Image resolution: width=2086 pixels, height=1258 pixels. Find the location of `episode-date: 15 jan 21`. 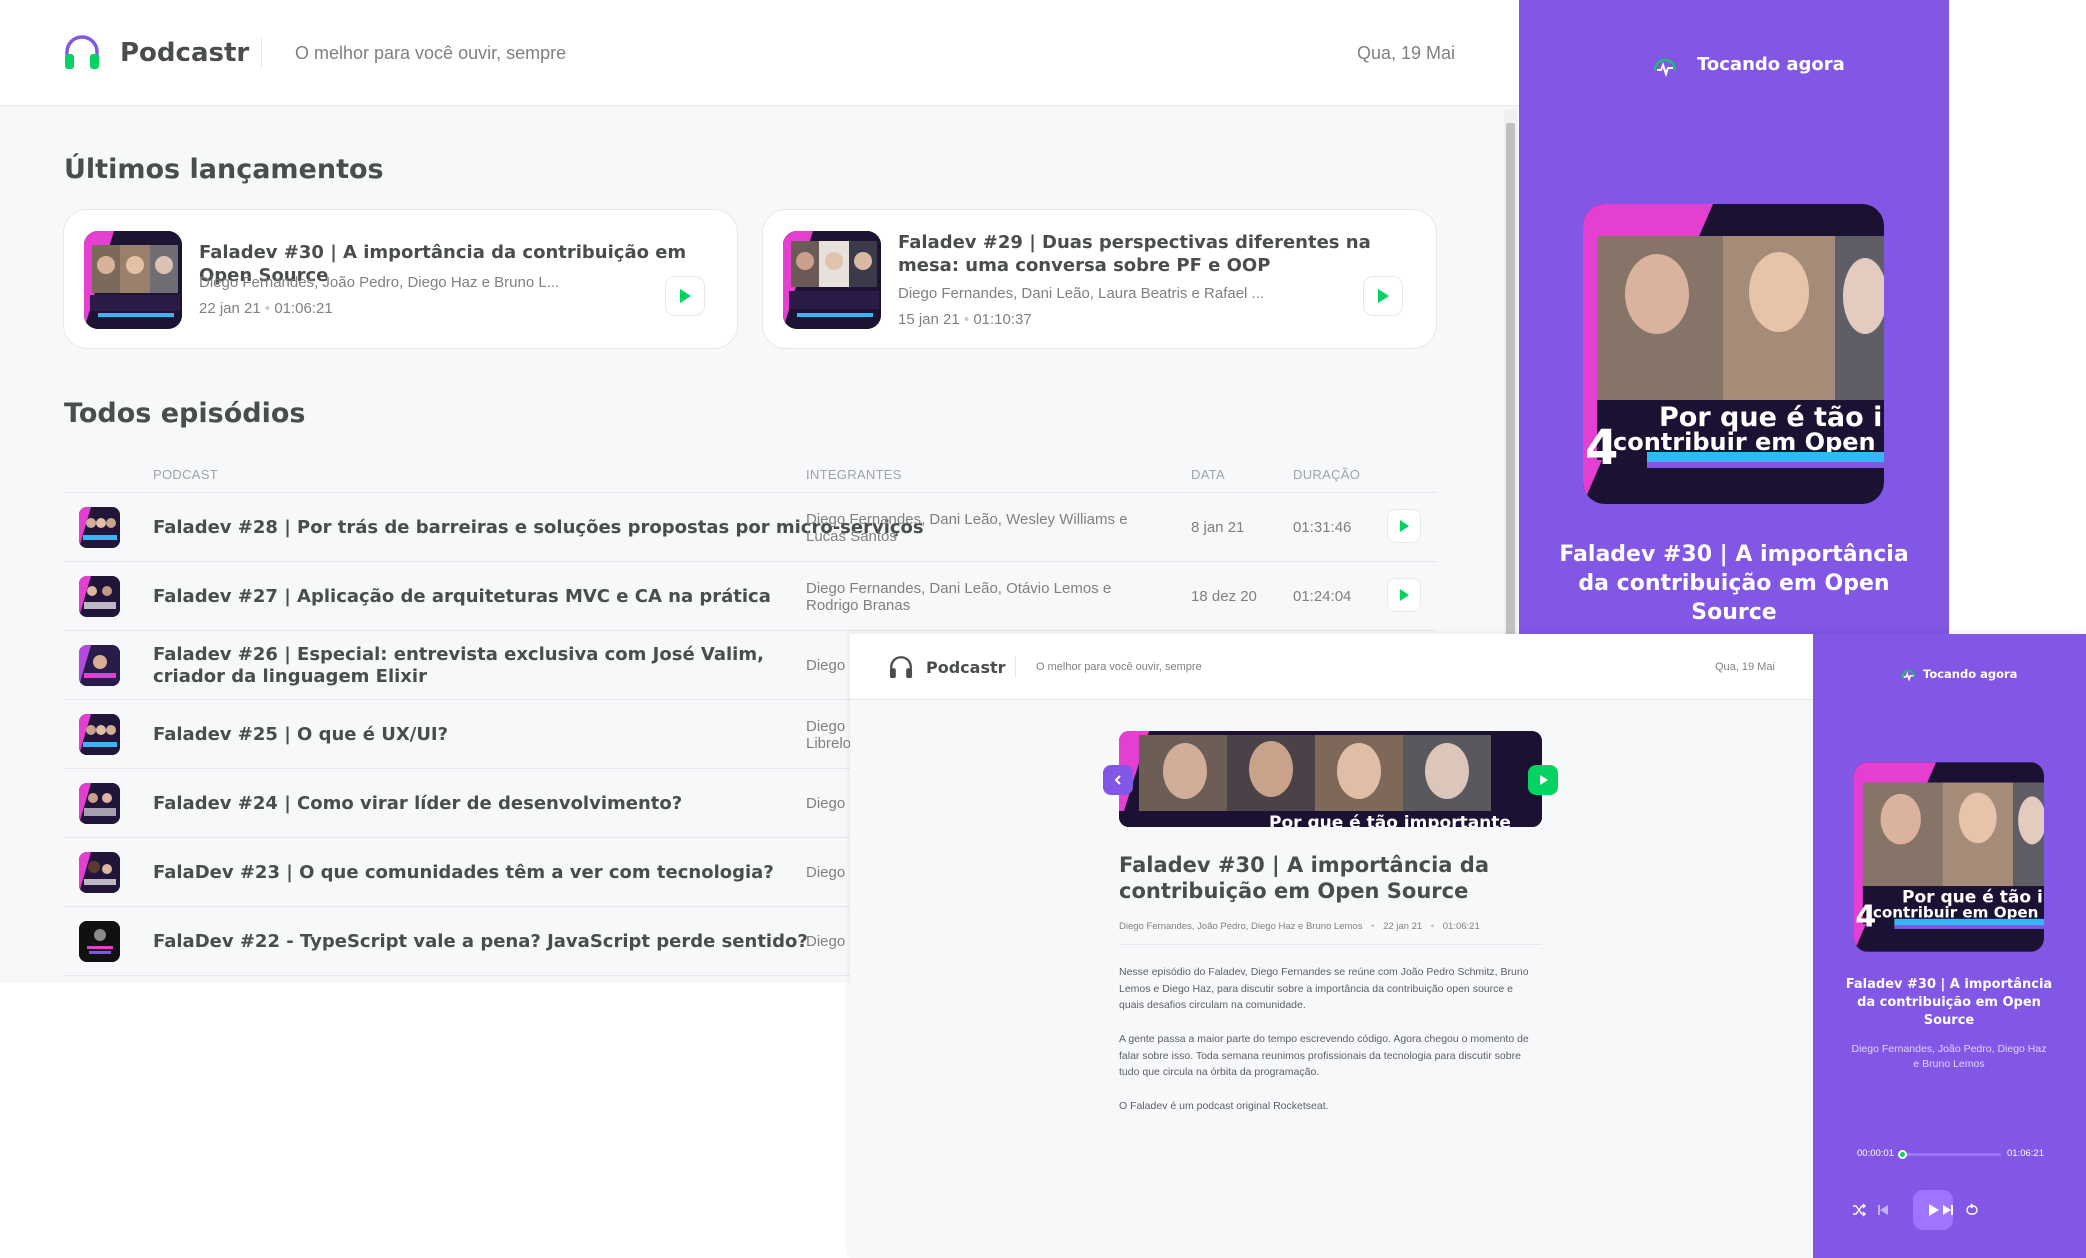

episode-date: 15 jan 21 is located at coordinates (929, 319).